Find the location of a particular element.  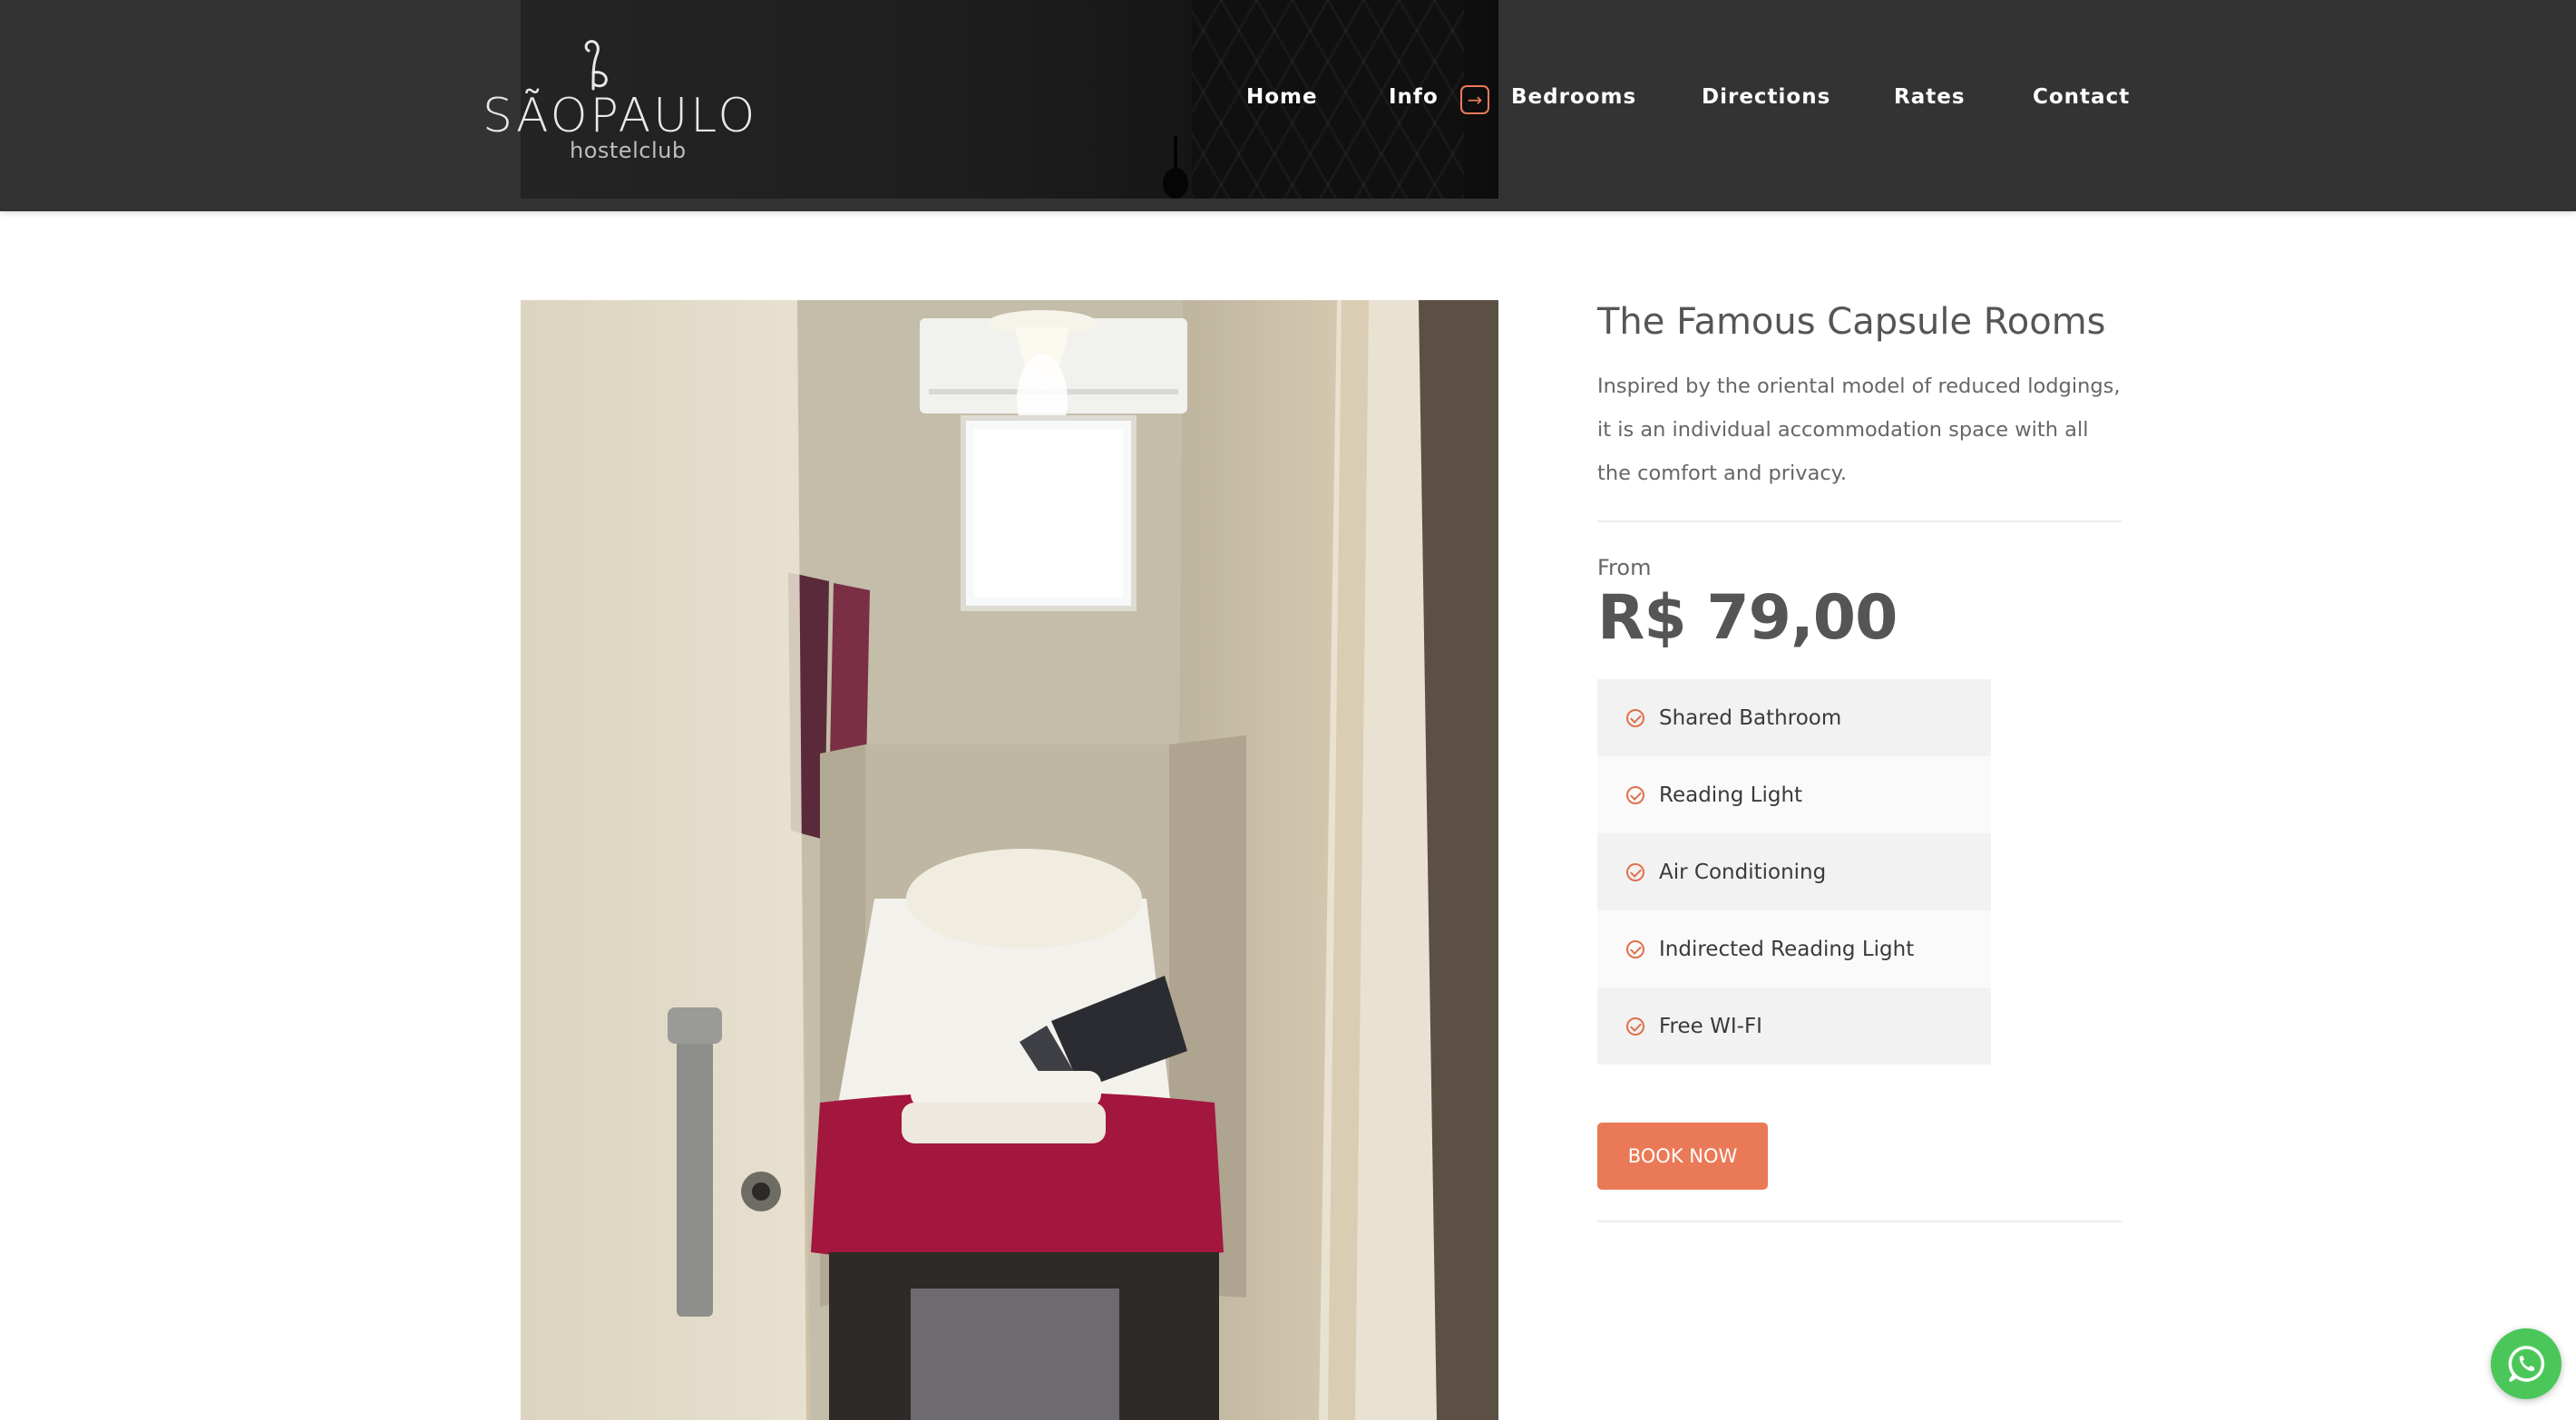

feature-item: Air Conditioning is located at coordinates (1794, 871).